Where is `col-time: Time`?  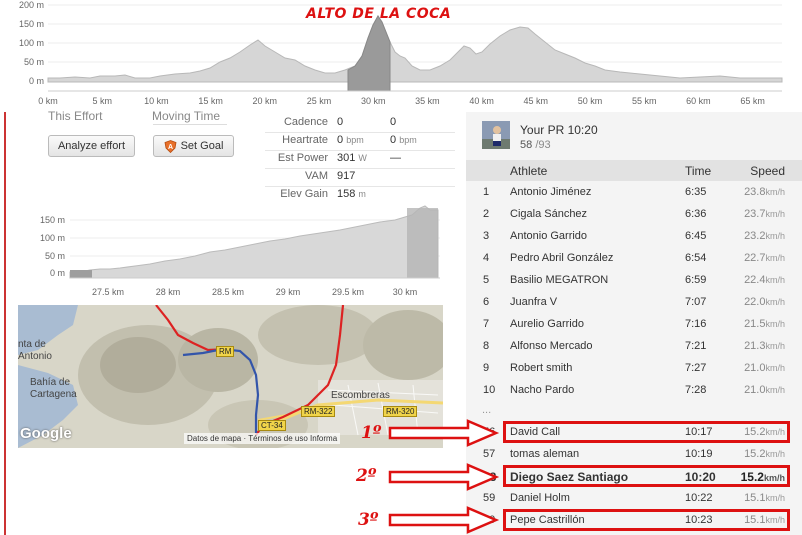 col-time: Time is located at coordinates (698, 171).